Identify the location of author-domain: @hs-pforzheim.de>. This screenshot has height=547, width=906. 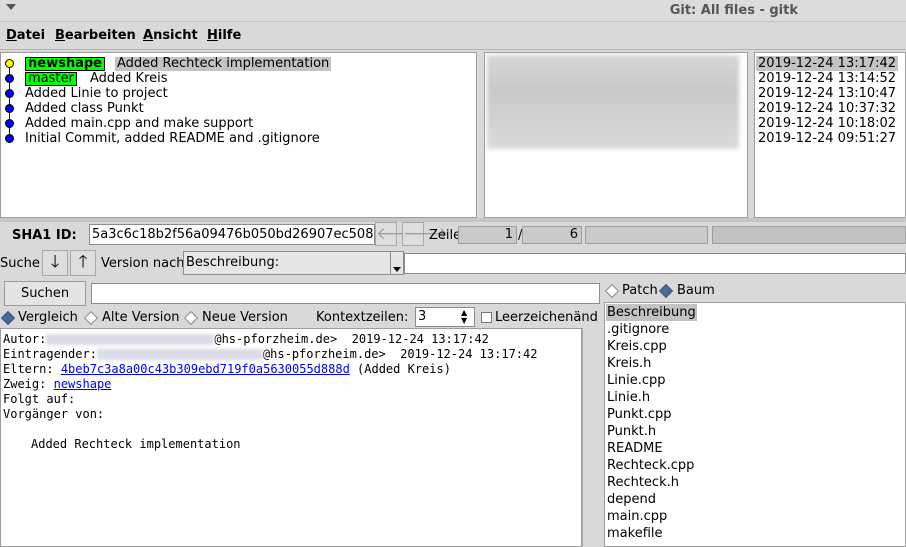
(276, 339).